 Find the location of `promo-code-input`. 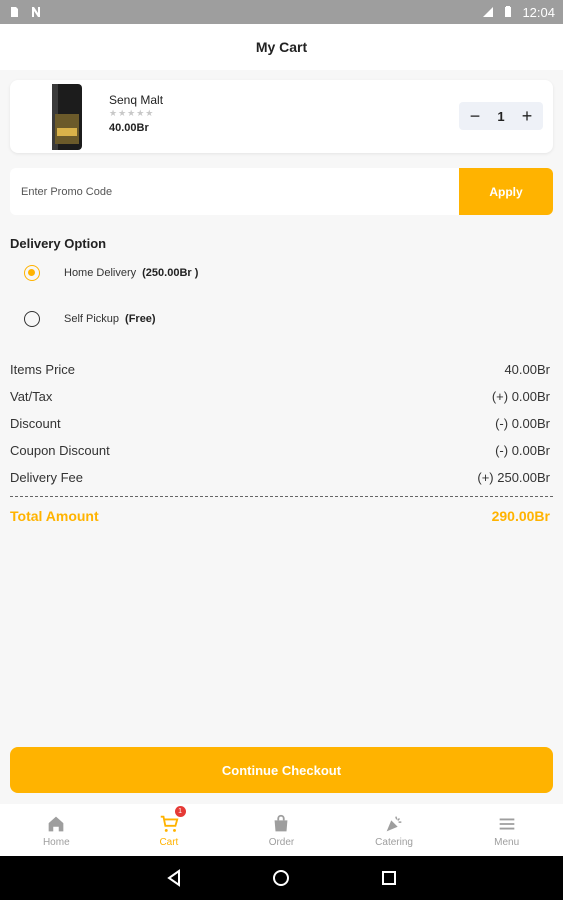

promo-code-input is located at coordinates (234, 191).